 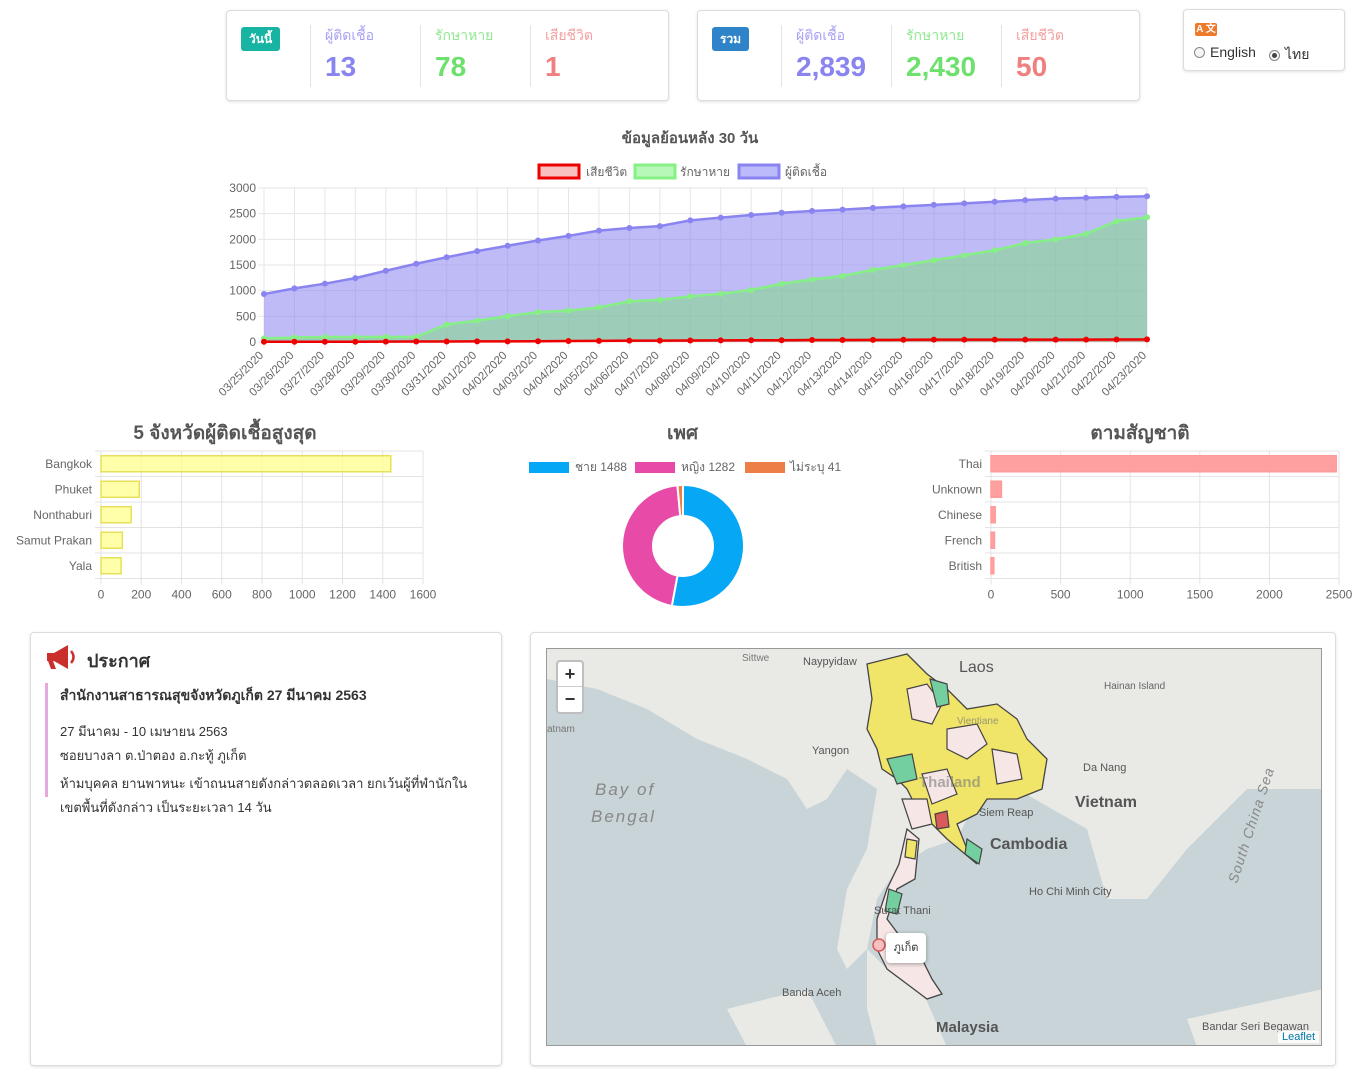 I want to click on language-english-label: English, so click(x=1233, y=52).